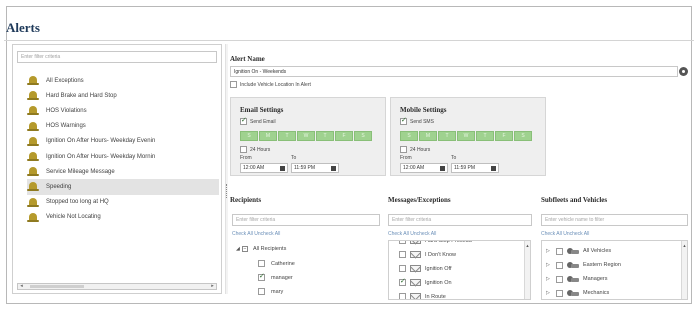  I want to click on mobile-day-toggle: W, so click(466, 136).